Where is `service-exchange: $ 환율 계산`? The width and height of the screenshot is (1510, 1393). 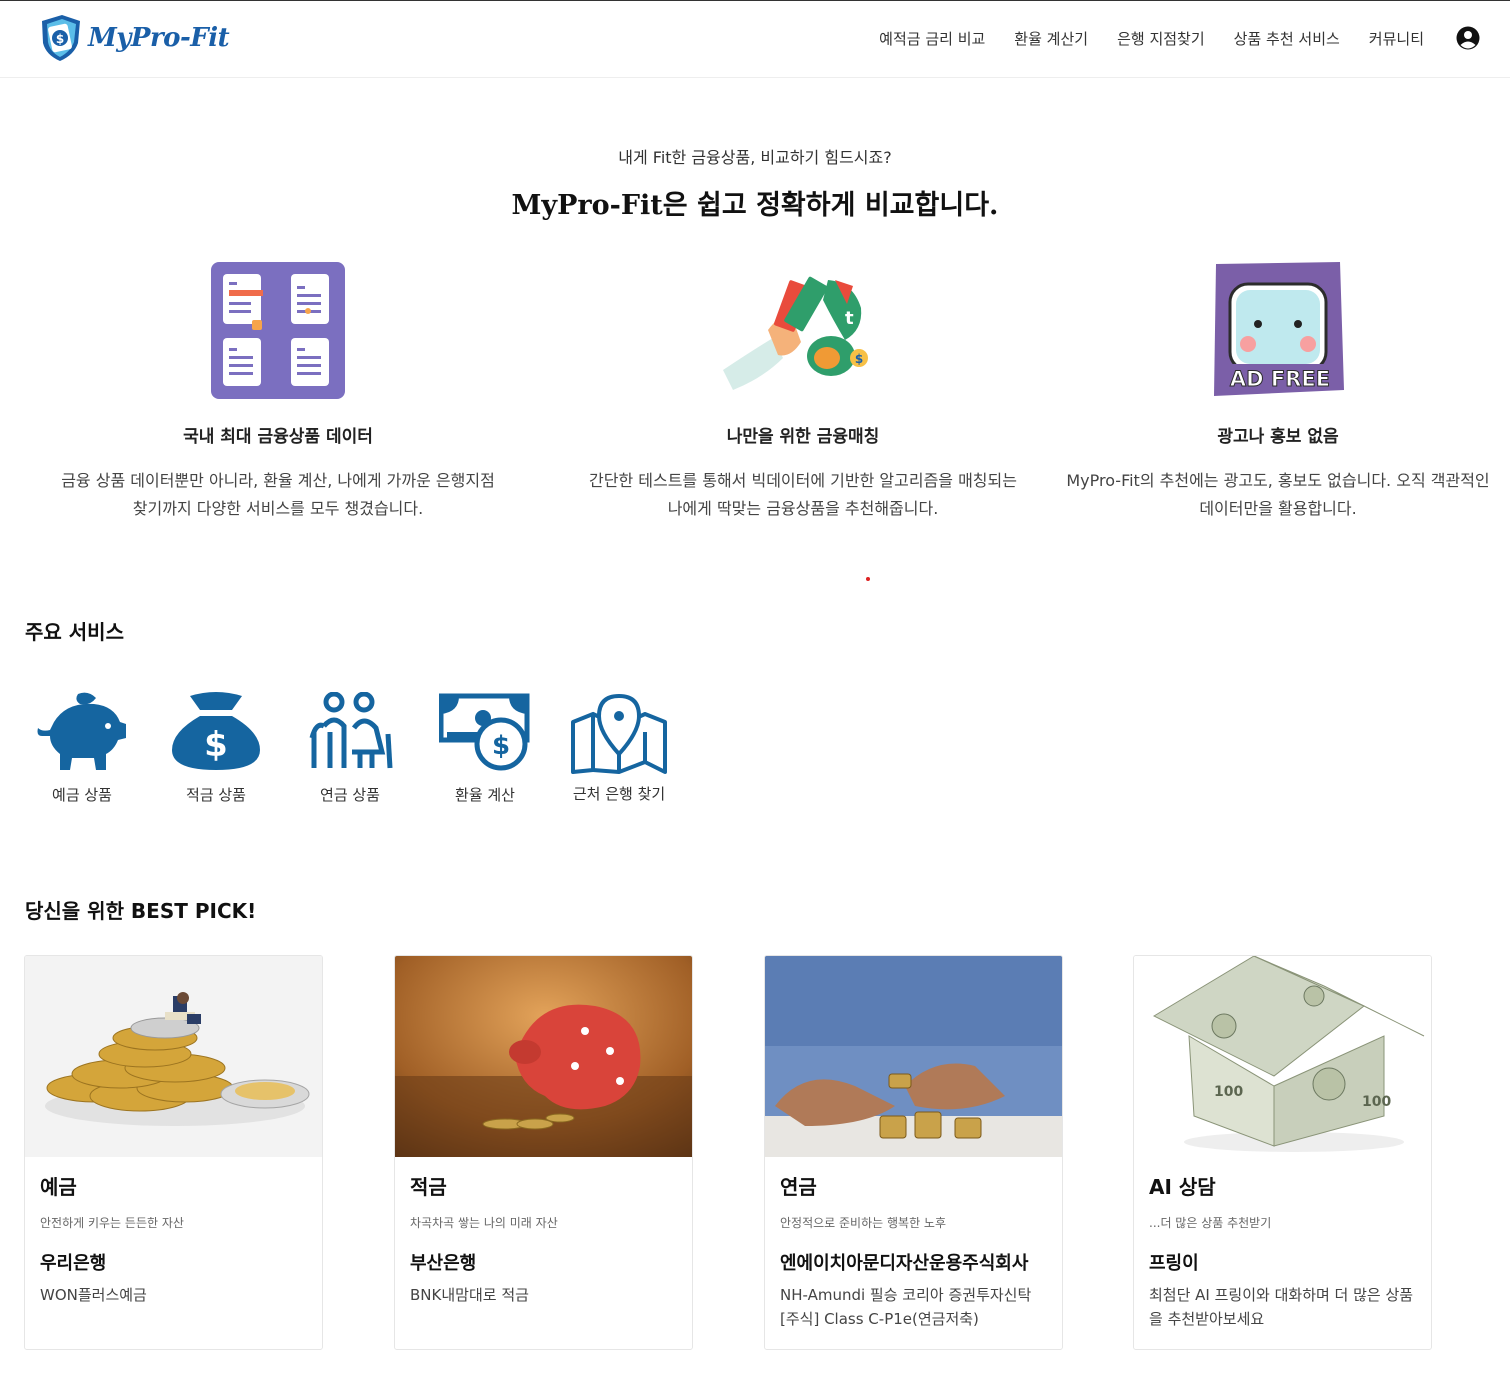 service-exchange: $ 환율 계산 is located at coordinates (485, 748).